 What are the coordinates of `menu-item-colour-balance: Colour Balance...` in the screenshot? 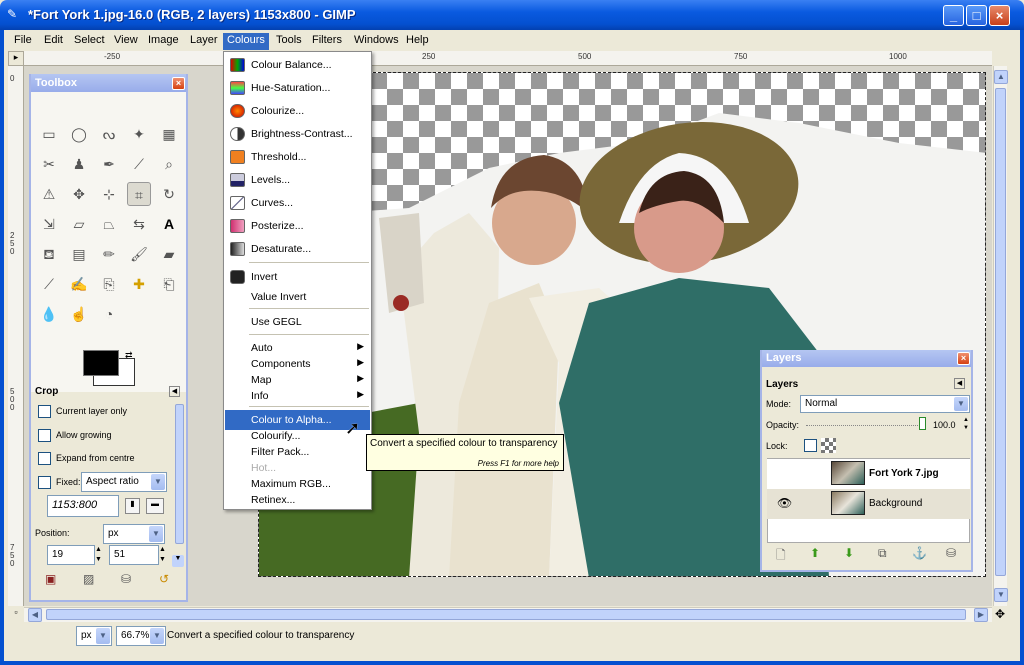 It's located at (297, 65).